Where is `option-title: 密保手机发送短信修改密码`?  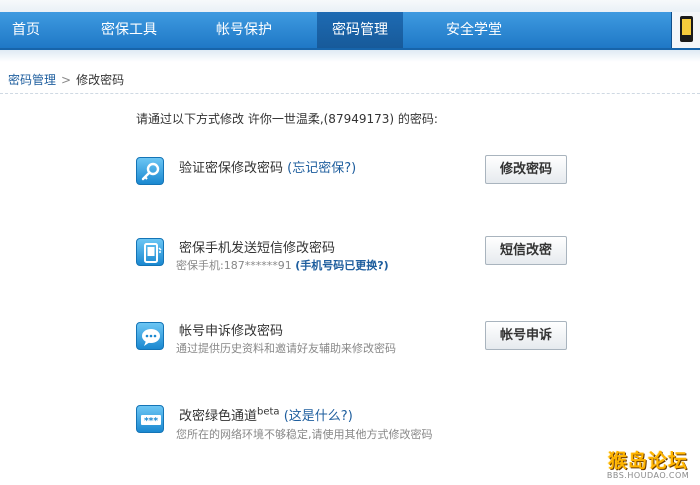 option-title: 密保手机发送短信修改密码 is located at coordinates (257, 248).